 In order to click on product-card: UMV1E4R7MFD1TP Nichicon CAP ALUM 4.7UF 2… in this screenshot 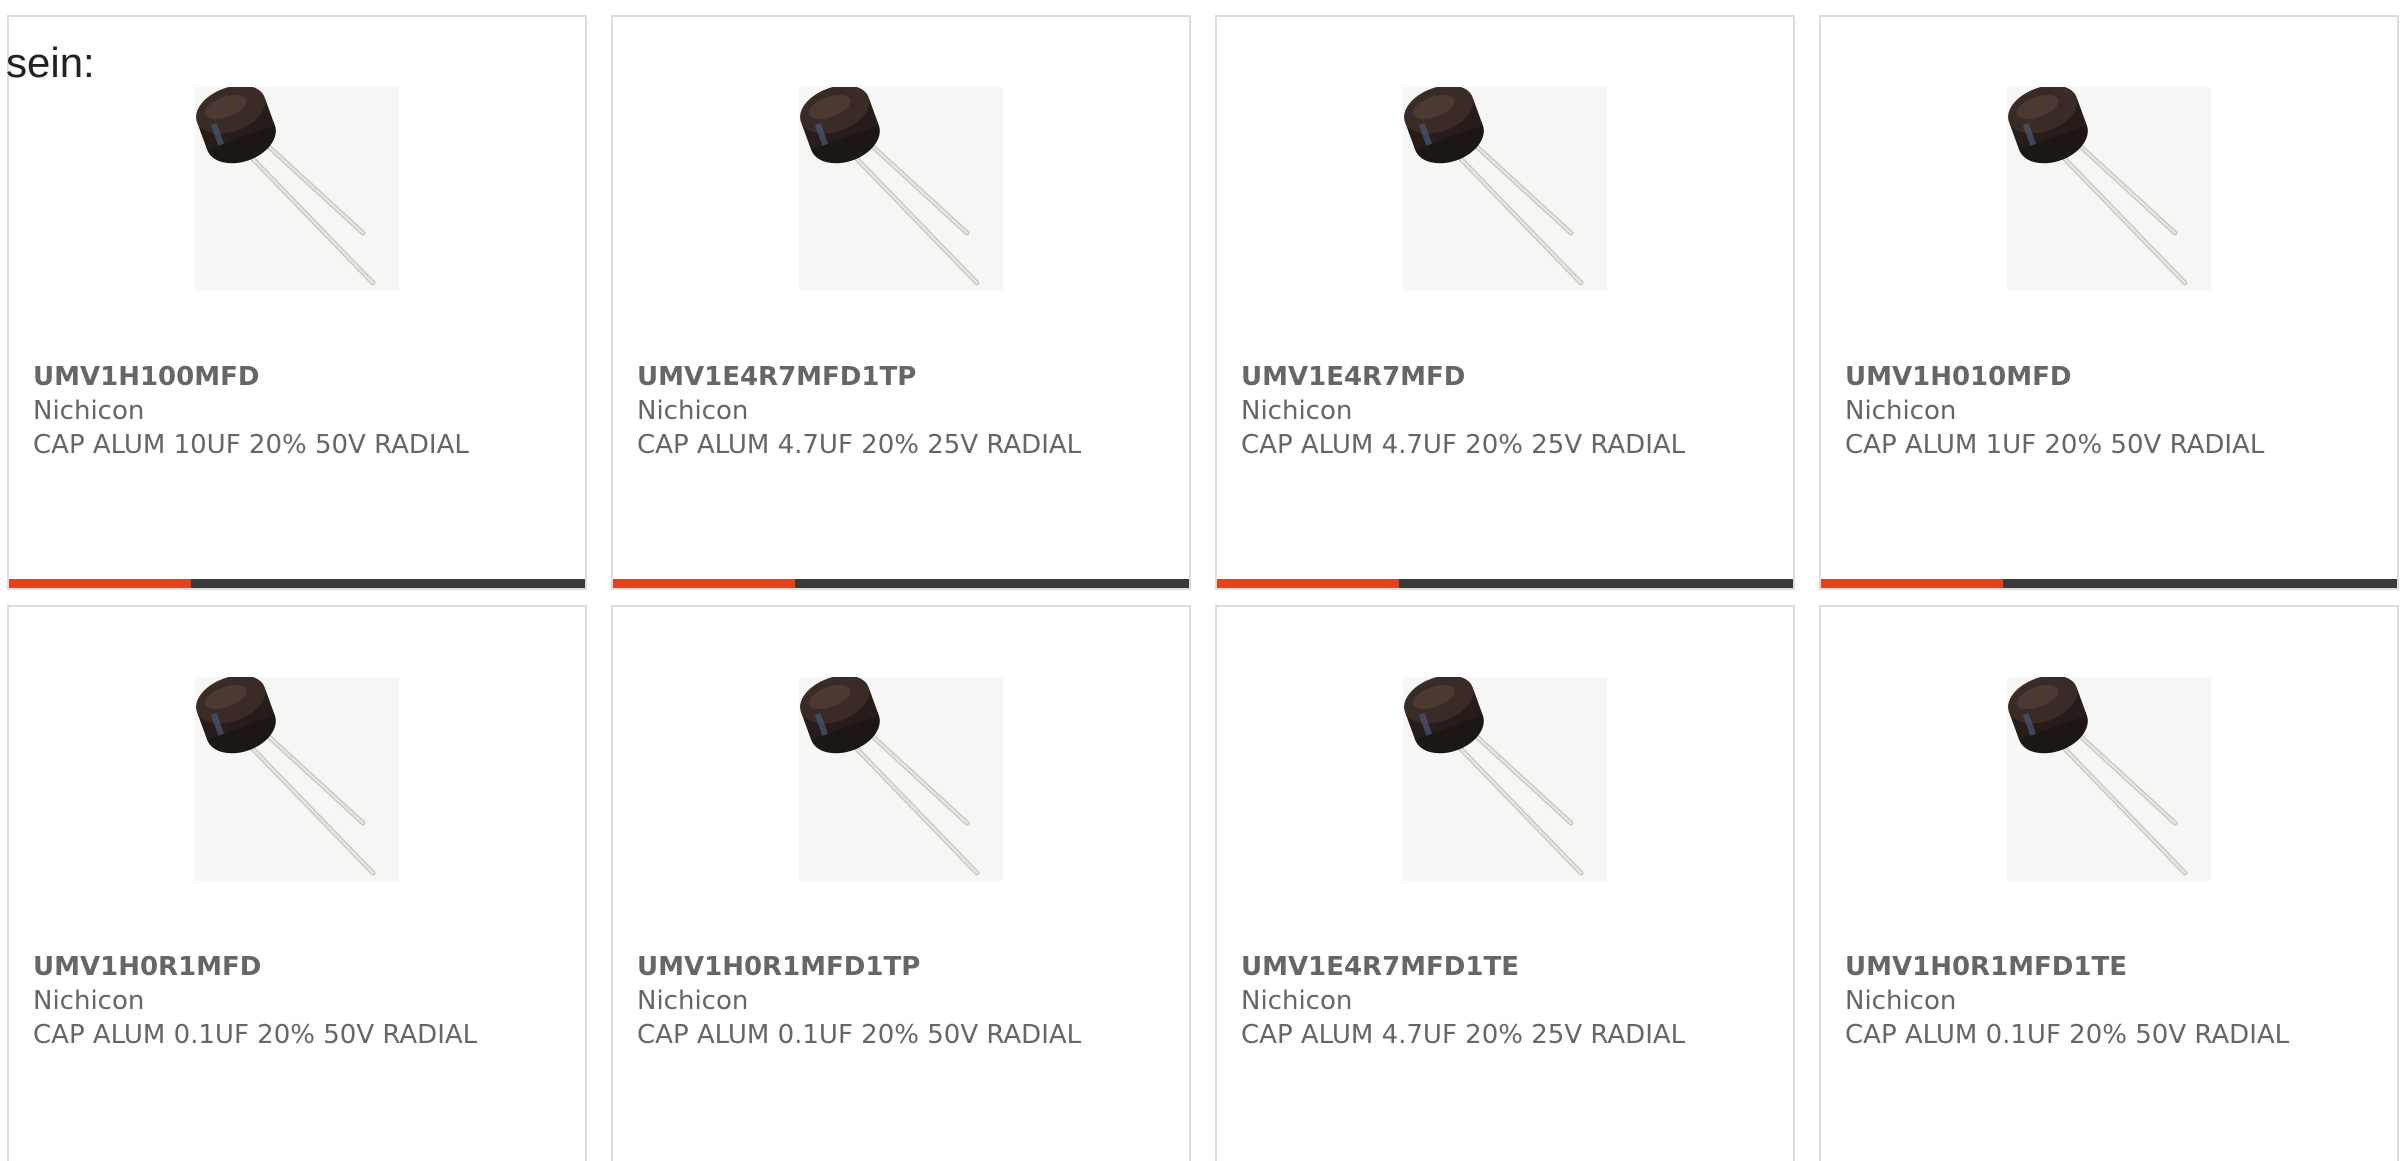, I will do `click(901, 302)`.